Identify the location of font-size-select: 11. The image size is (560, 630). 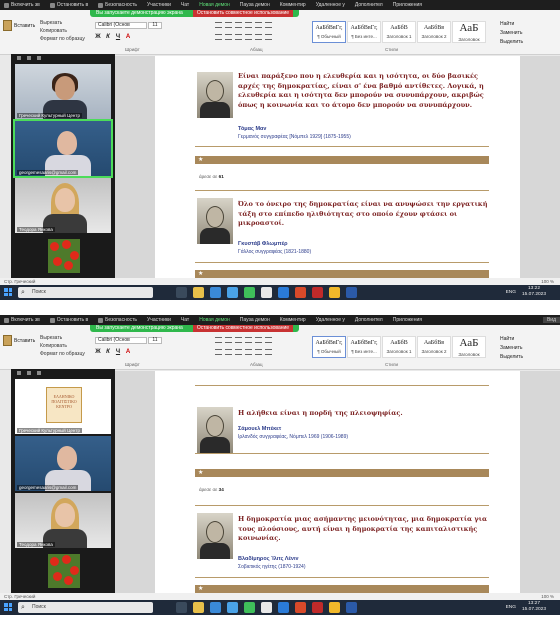
(155, 25).